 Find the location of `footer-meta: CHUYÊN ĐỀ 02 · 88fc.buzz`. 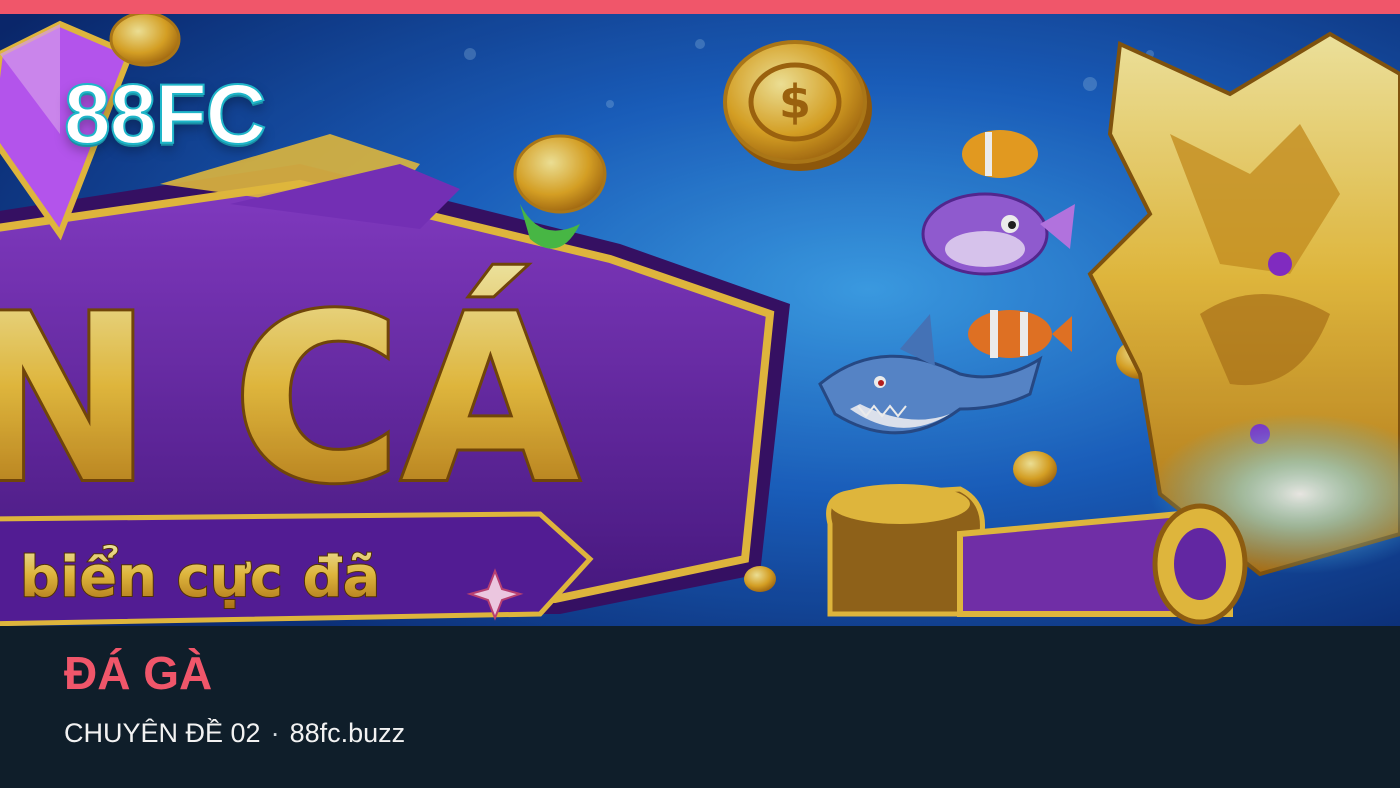

footer-meta: CHUYÊN ĐỀ 02 · 88fc.buzz is located at coordinates (234, 733).